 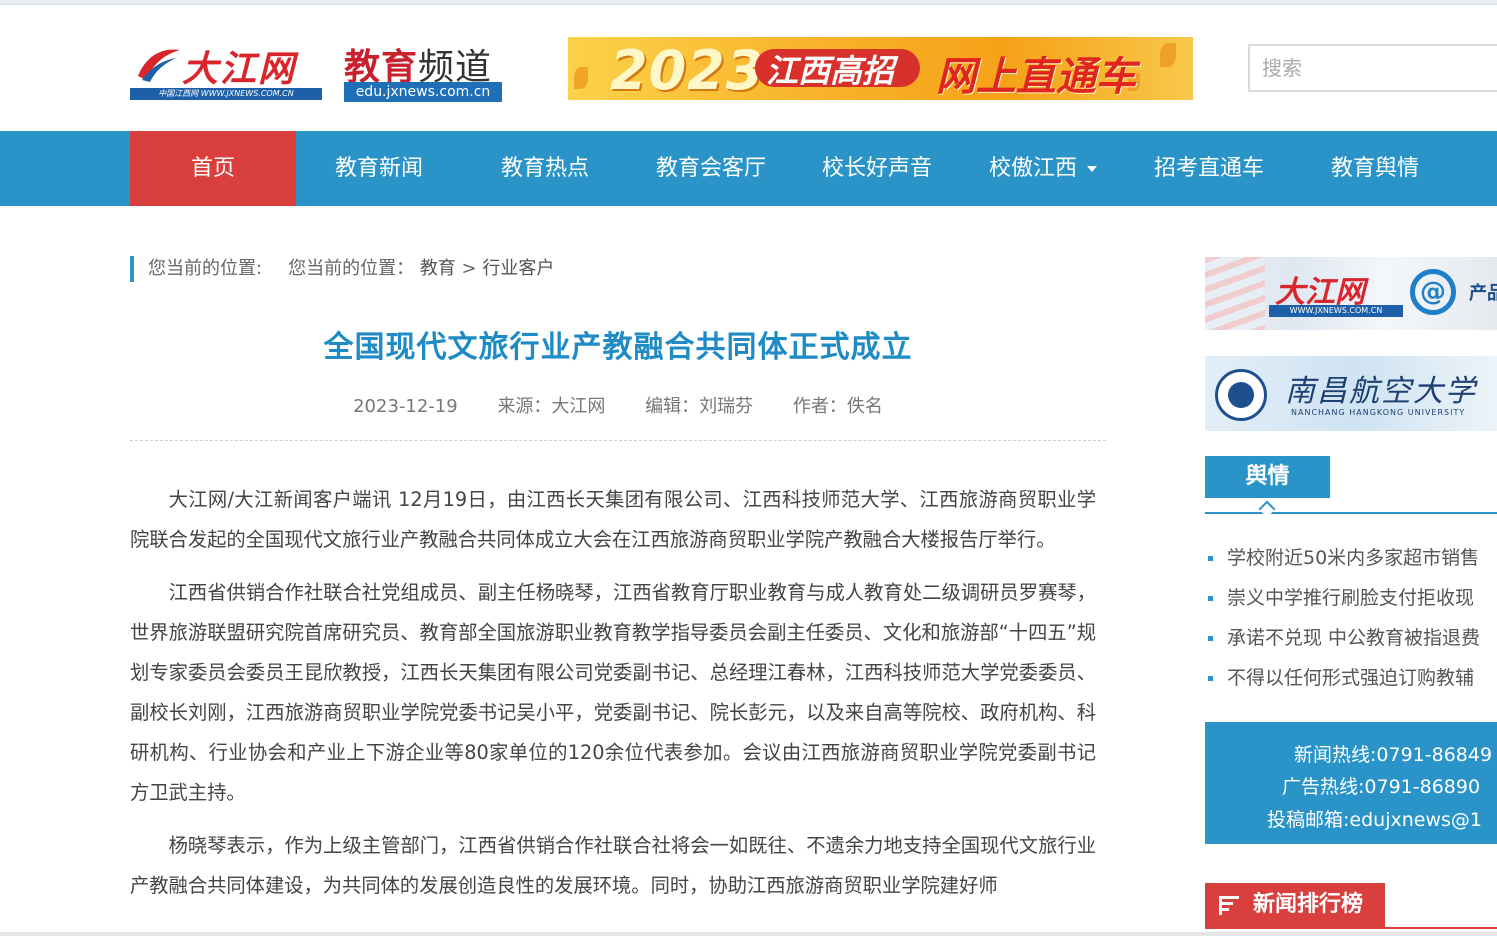 What do you see at coordinates (1092, 169) in the screenshot?
I see `chevron-down-icon` at bounding box center [1092, 169].